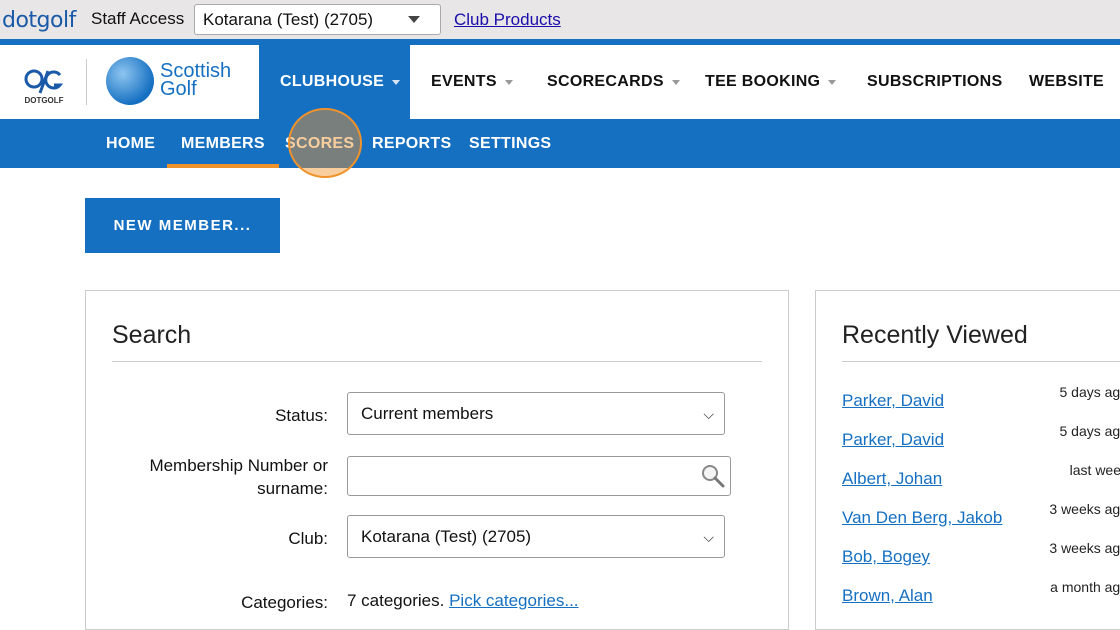 This screenshot has width=1120, height=630. I want to click on sub-nav: HOME MEMBERS SCORES REPORTS SETTINGS, so click(560, 143).